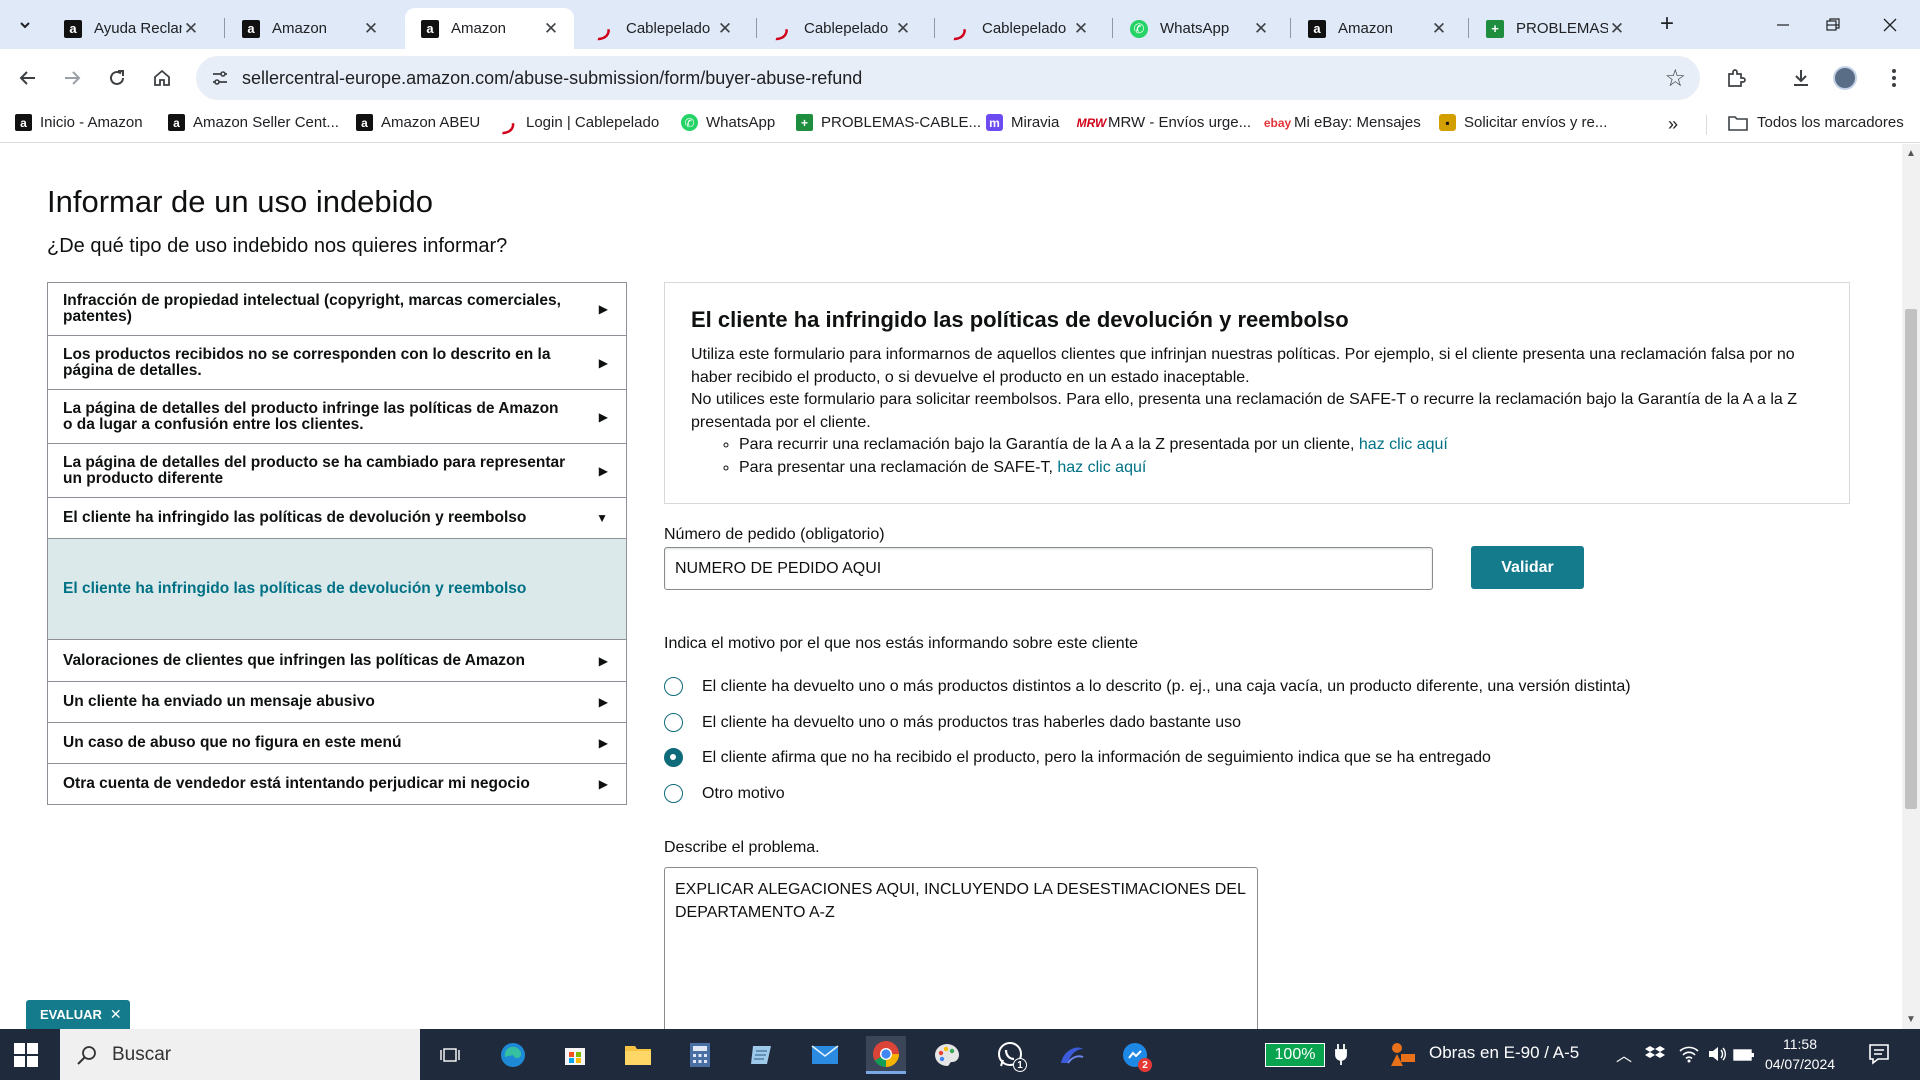 The height and width of the screenshot is (1080, 1920). Describe the element at coordinates (28, 78) in the screenshot. I see `back-button` at that location.